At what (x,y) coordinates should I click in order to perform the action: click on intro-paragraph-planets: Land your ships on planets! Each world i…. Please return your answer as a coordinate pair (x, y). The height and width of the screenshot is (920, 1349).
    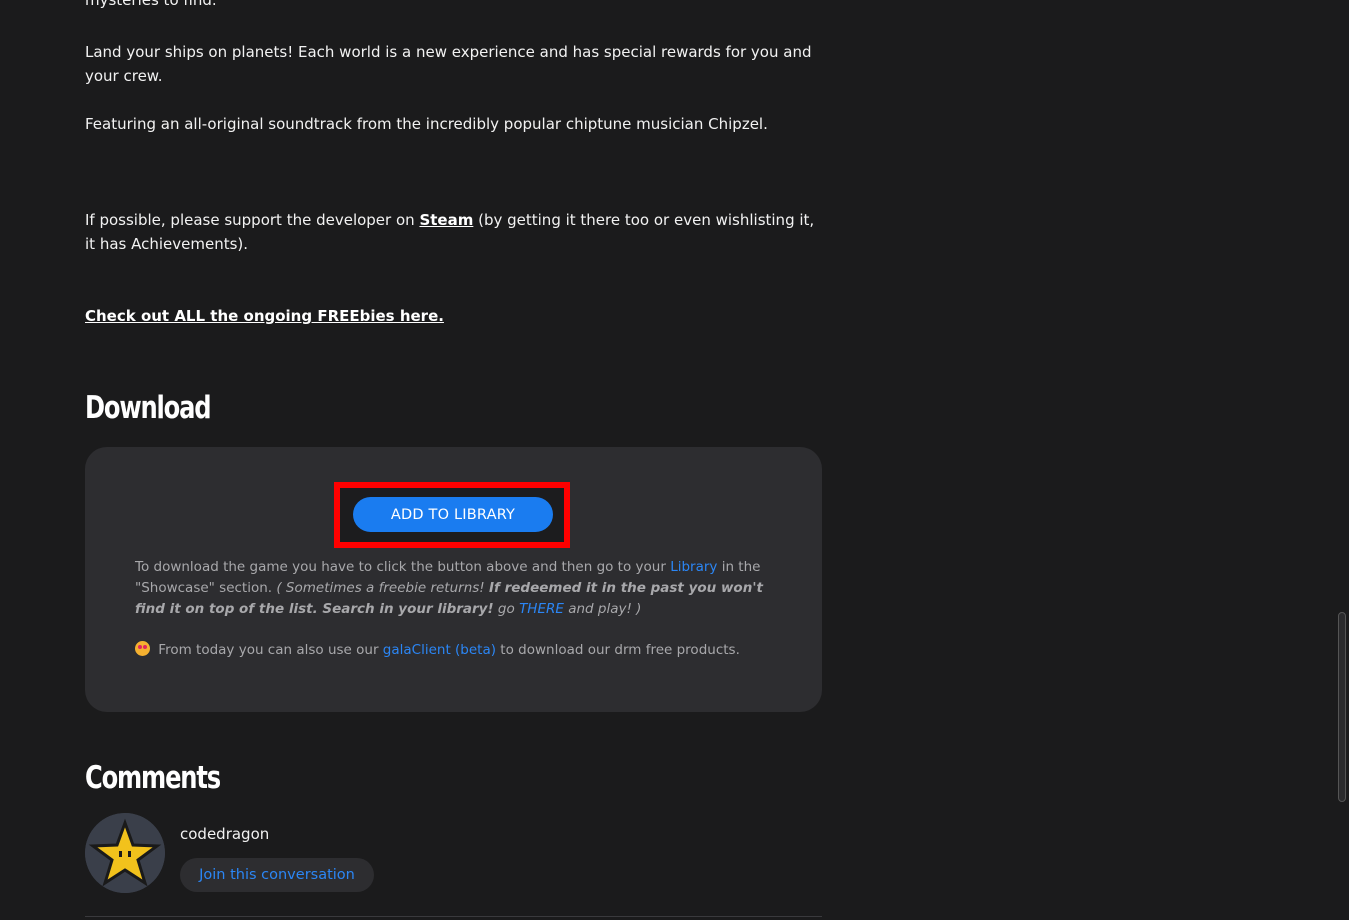
    Looking at the image, I should click on (448, 64).